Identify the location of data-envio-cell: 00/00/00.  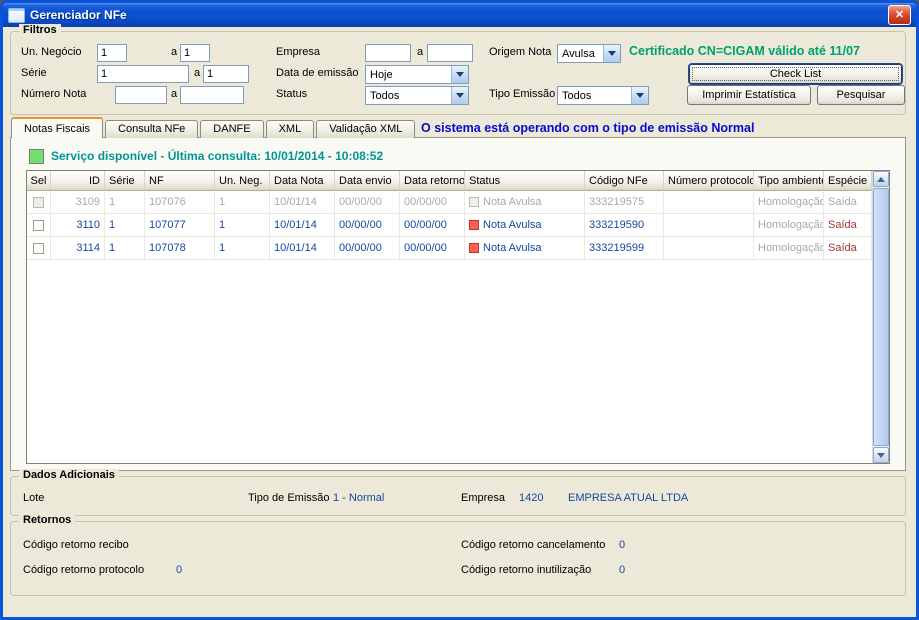
(367, 225).